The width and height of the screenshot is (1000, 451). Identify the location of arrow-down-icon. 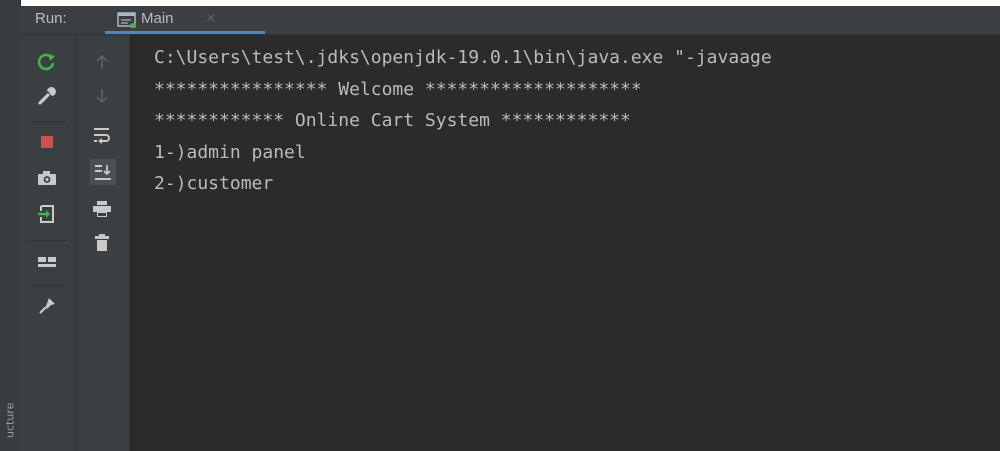
(102, 96).